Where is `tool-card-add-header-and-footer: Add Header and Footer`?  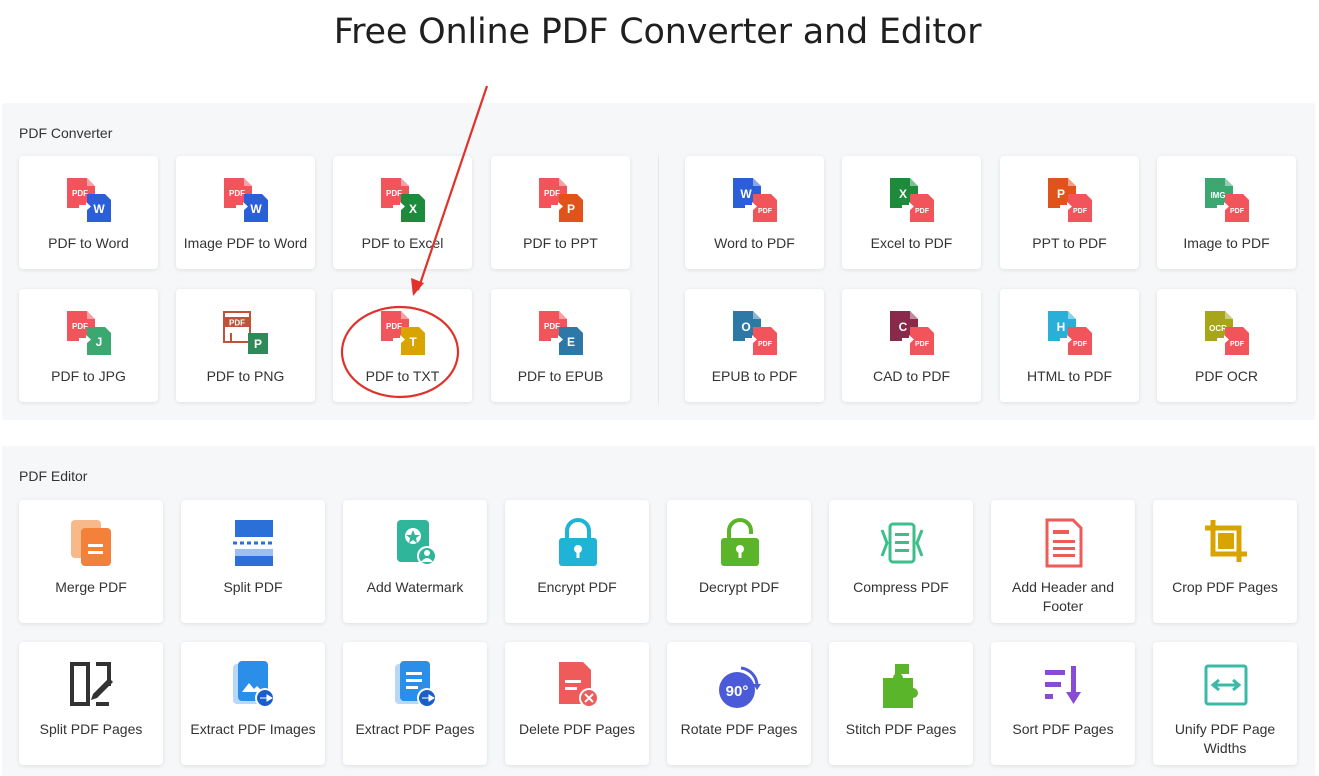 tool-card-add-header-and-footer: Add Header and Footer is located at coordinates (1063, 561).